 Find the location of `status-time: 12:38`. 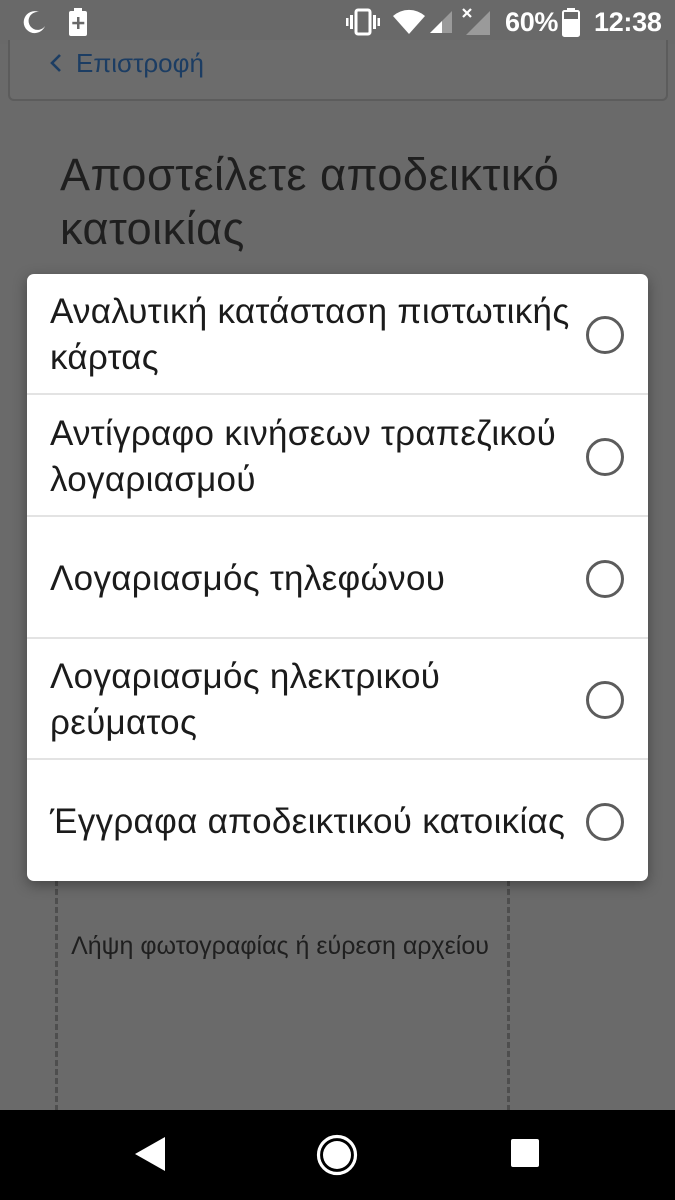

status-time: 12:38 is located at coordinates (628, 21).